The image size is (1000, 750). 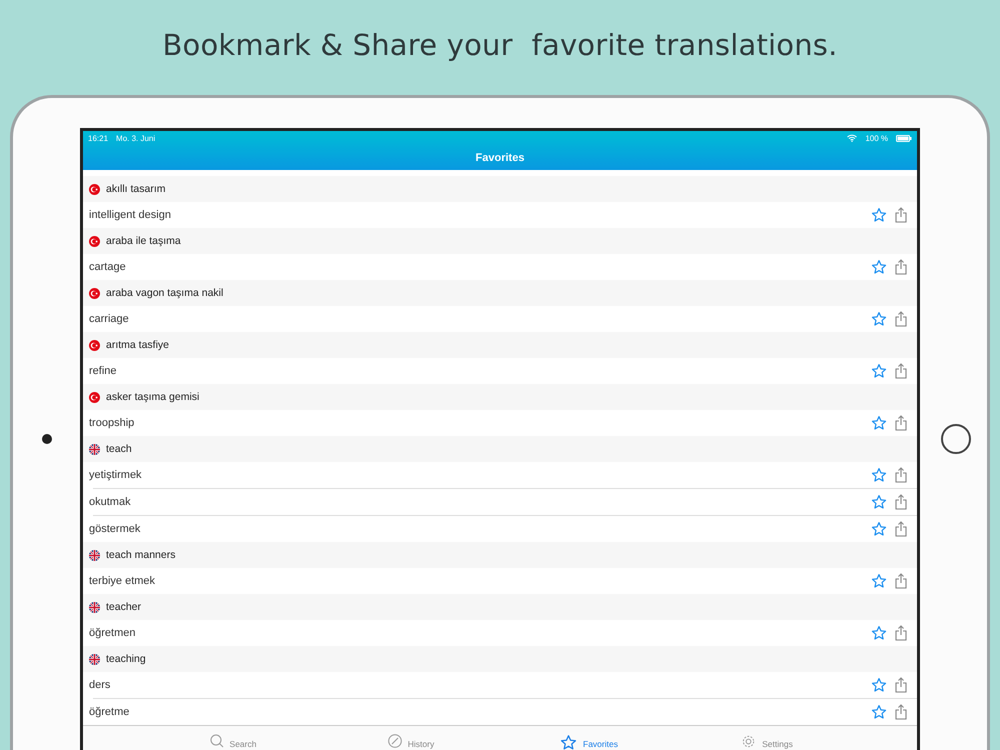 What do you see at coordinates (126, 659) in the screenshot?
I see `source-term: teaching` at bounding box center [126, 659].